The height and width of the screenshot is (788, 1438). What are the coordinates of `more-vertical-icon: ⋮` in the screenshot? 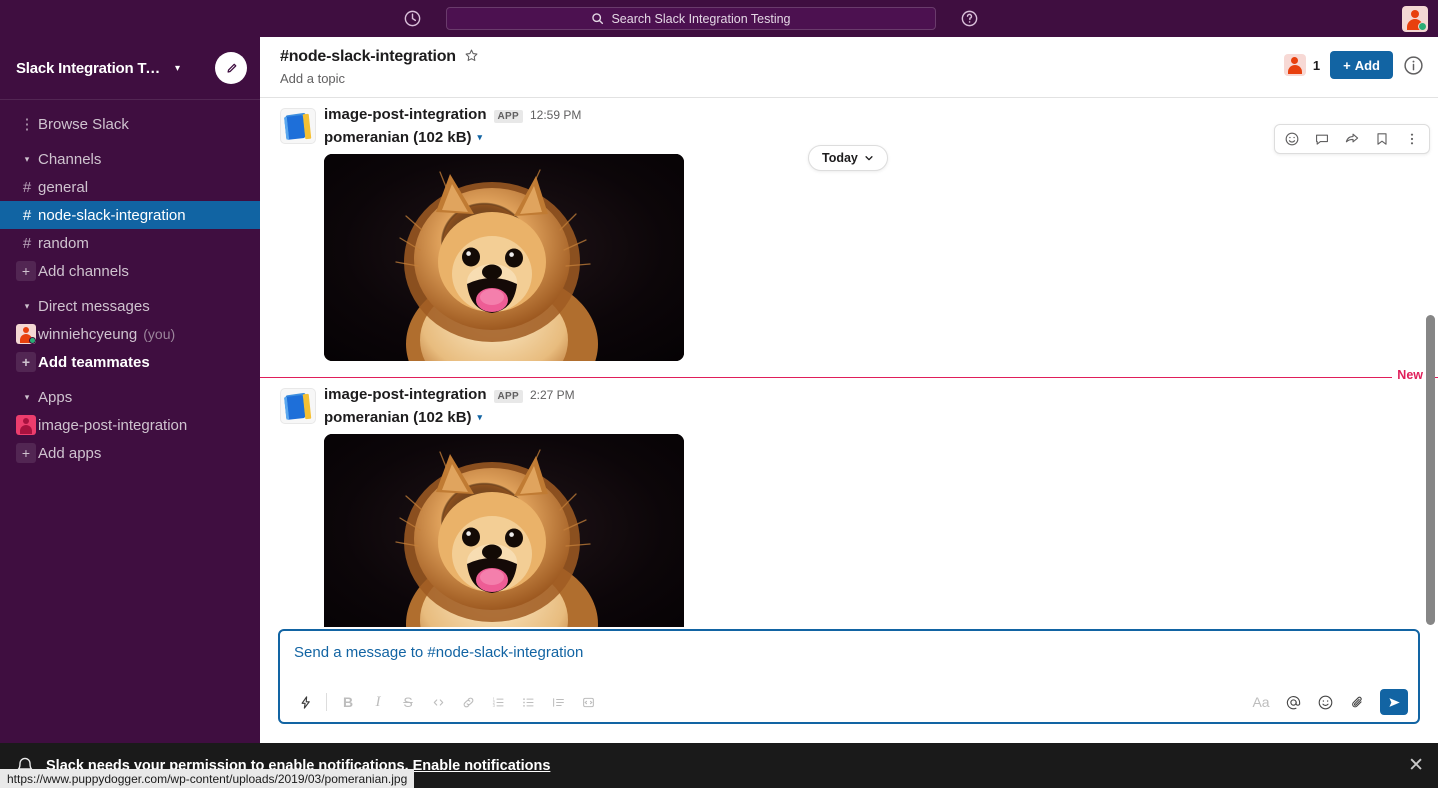 It's located at (27, 124).